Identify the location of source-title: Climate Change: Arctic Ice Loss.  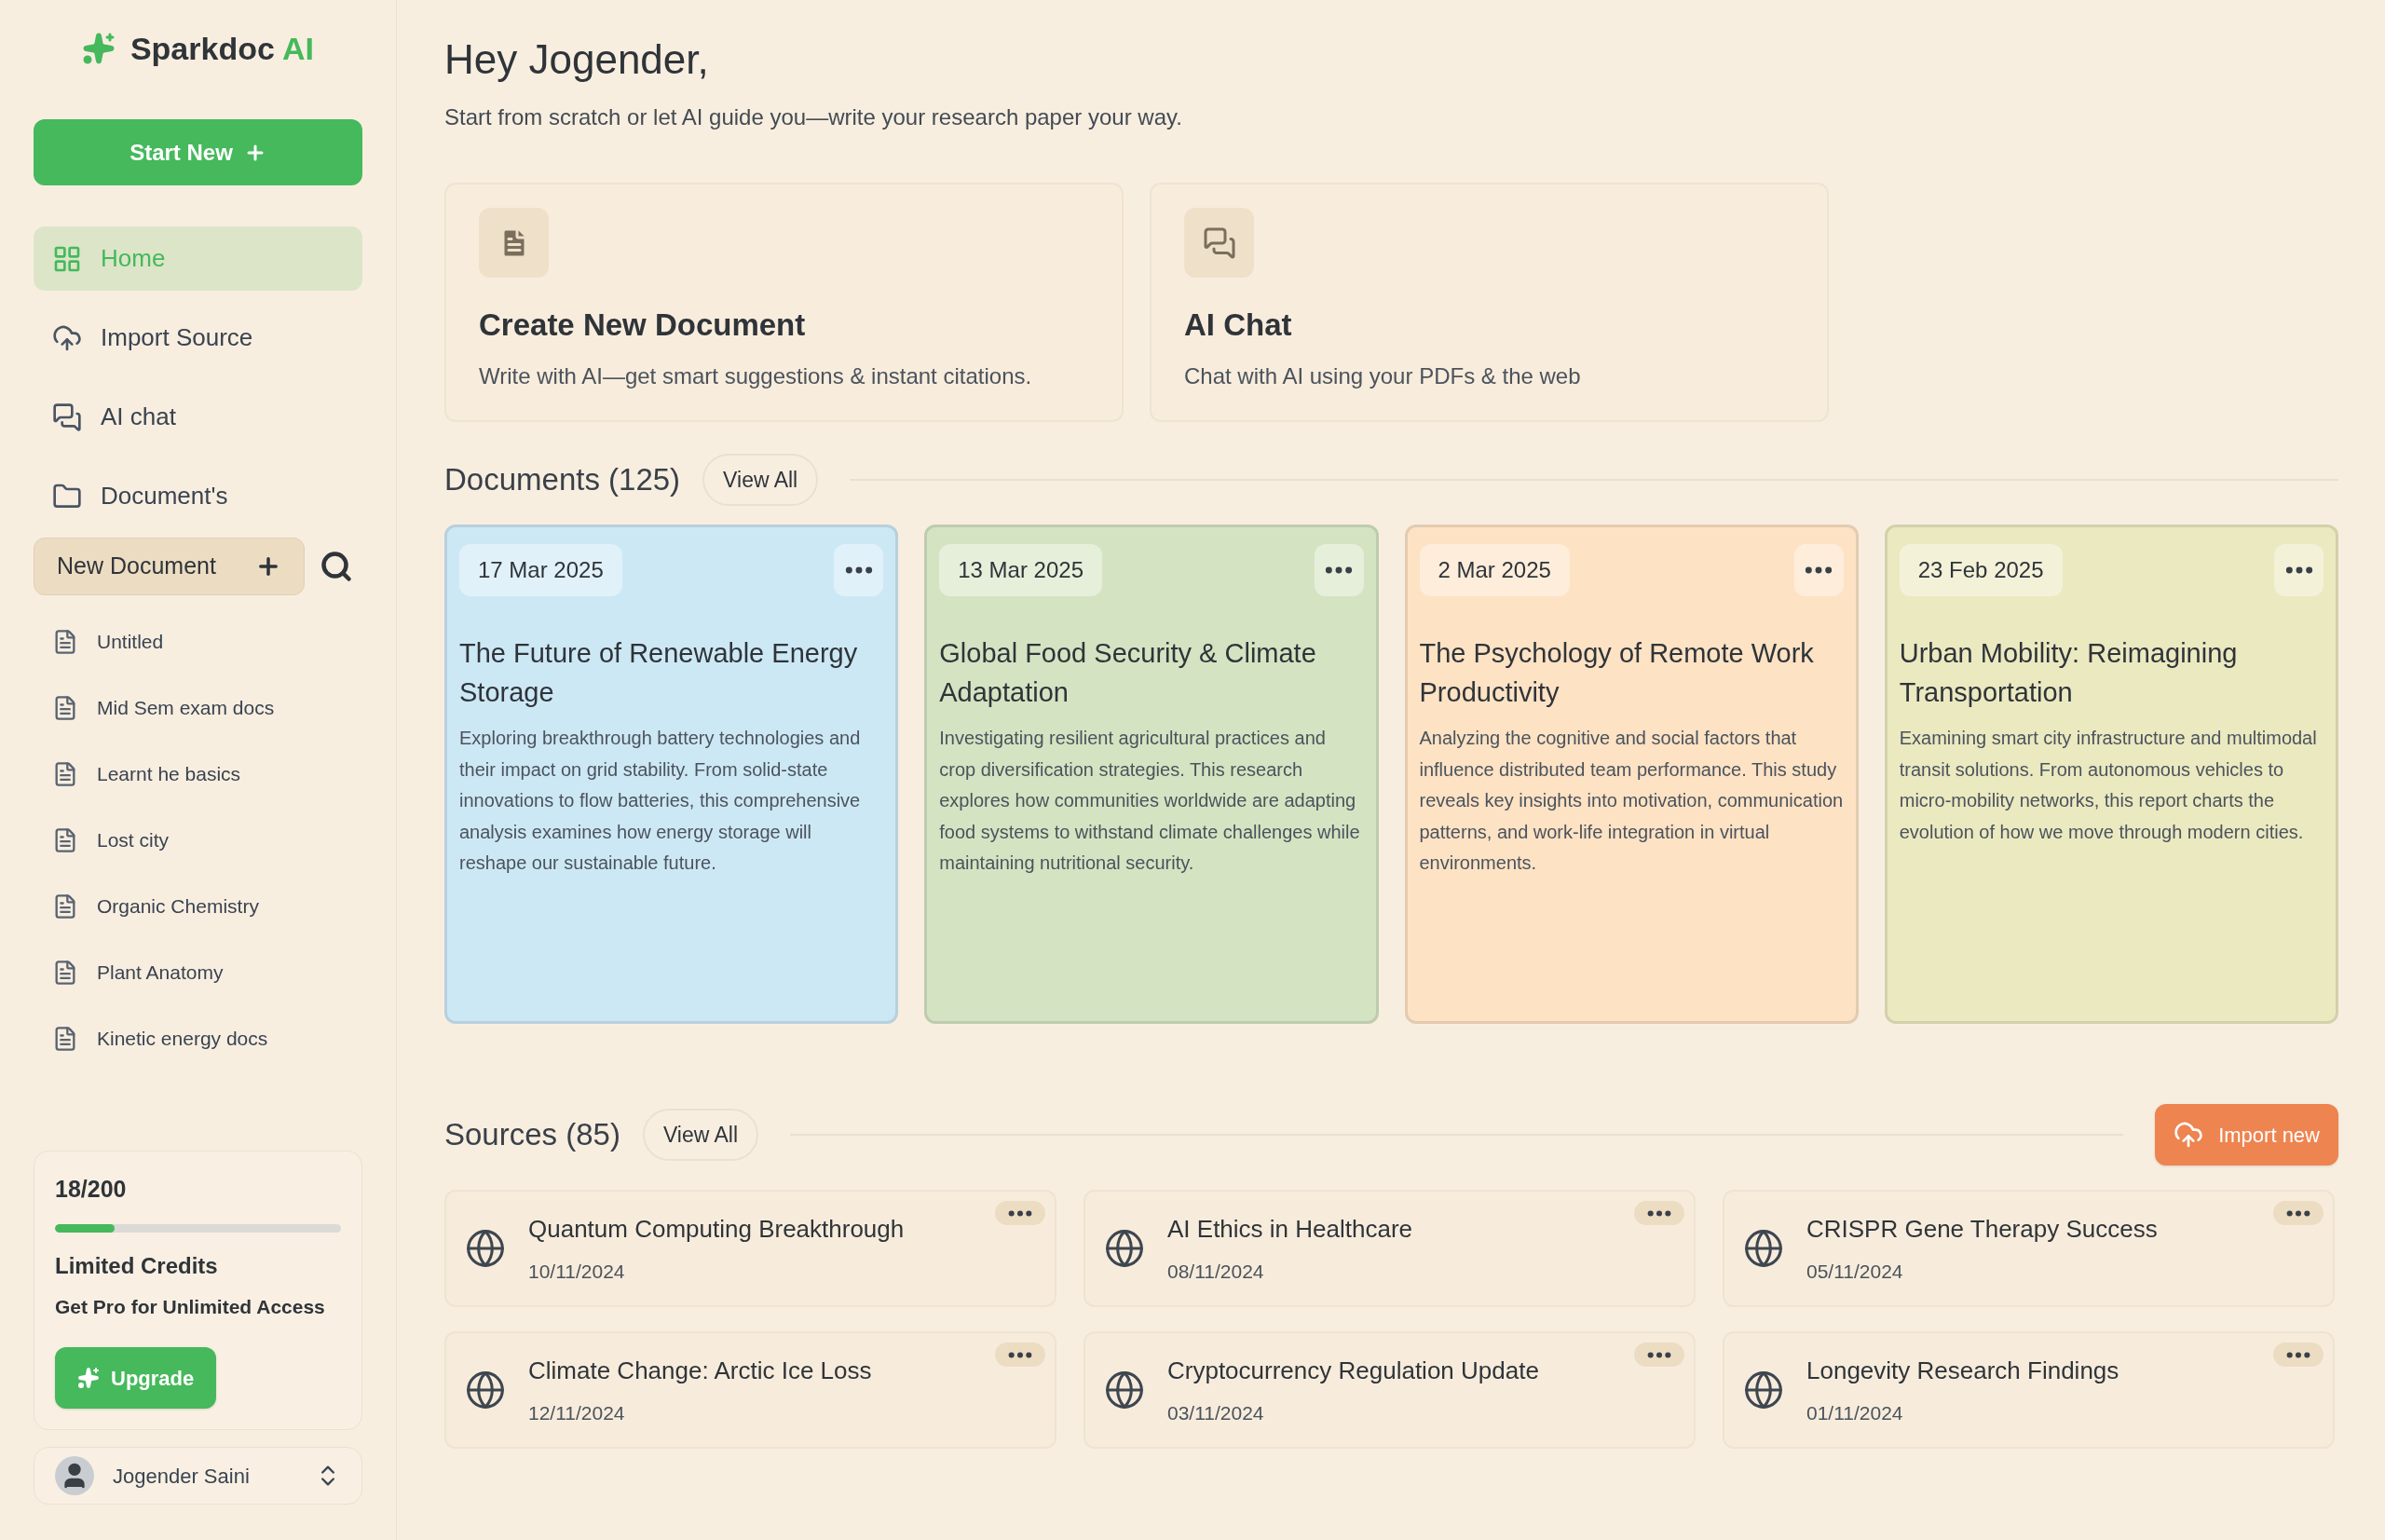
(700, 1370).